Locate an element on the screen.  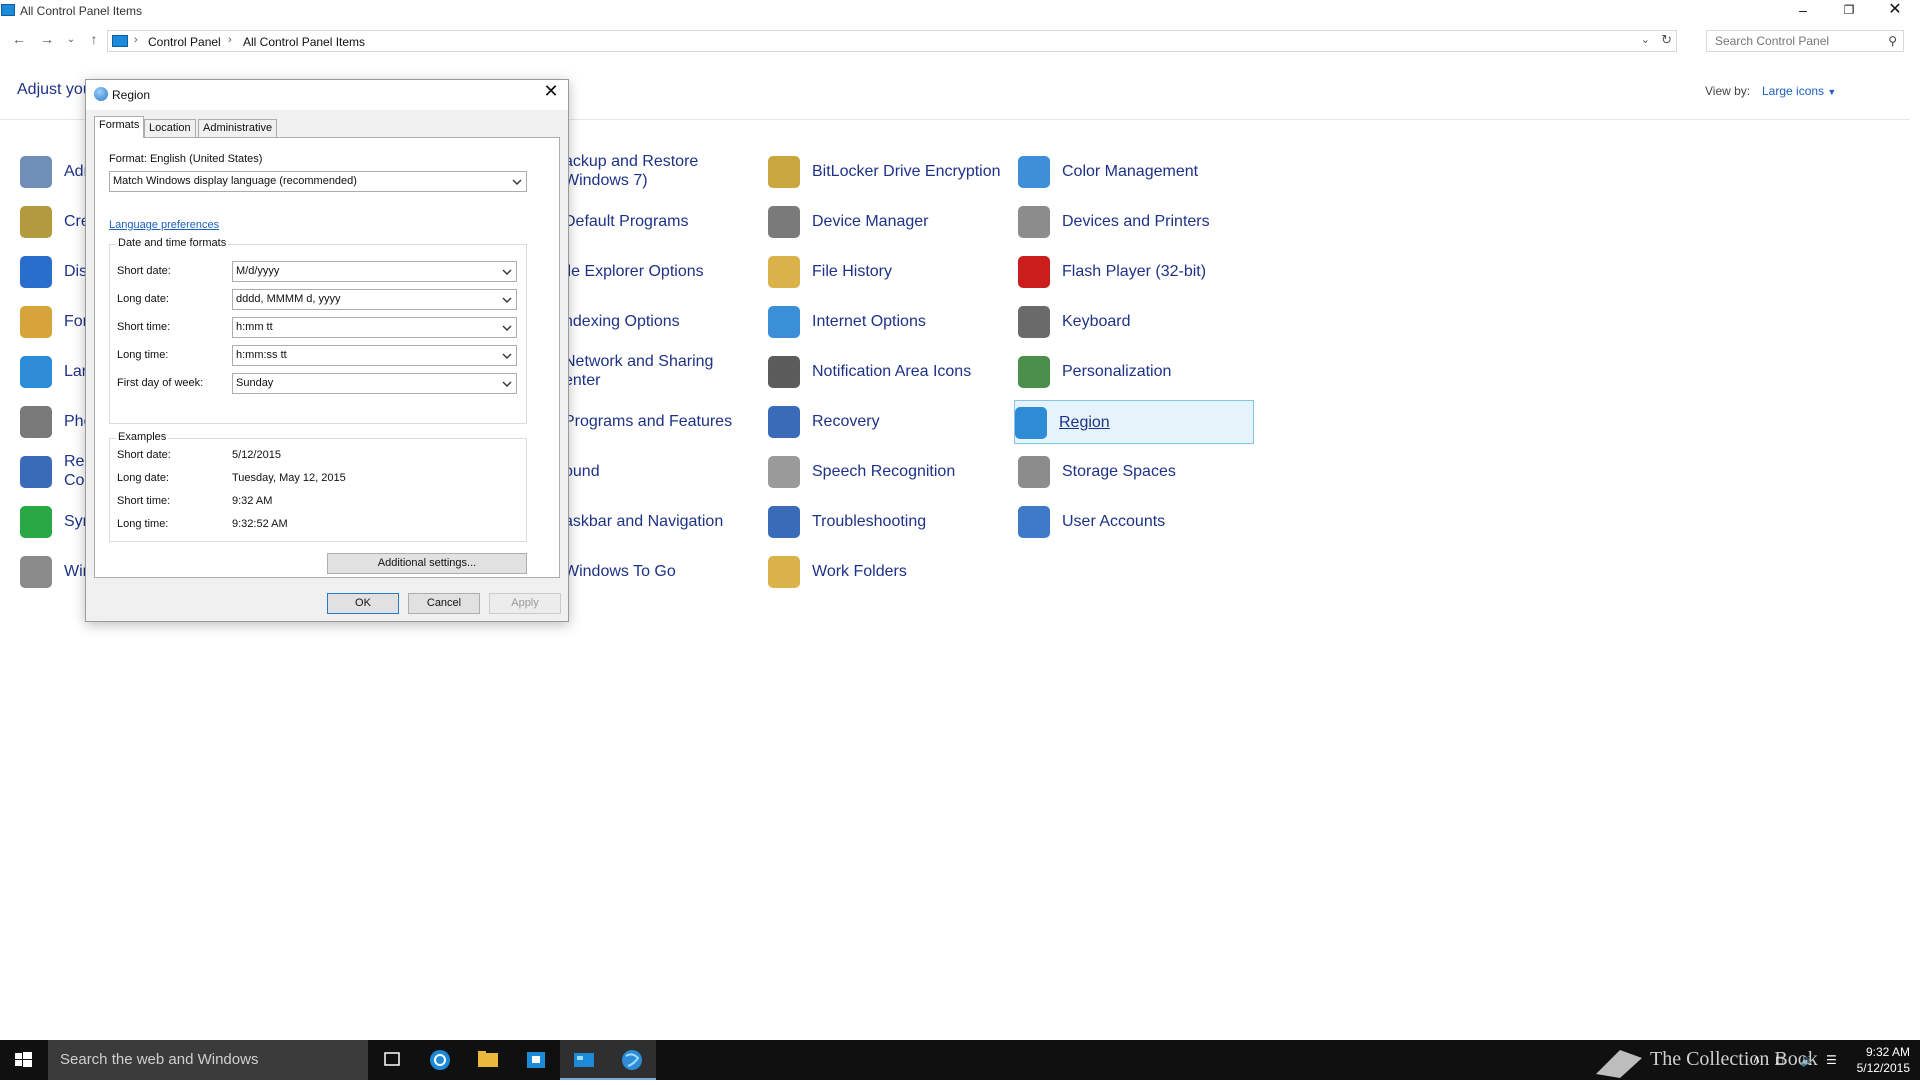
language-preferences-link: Language preferences is located at coordinates (164, 225).